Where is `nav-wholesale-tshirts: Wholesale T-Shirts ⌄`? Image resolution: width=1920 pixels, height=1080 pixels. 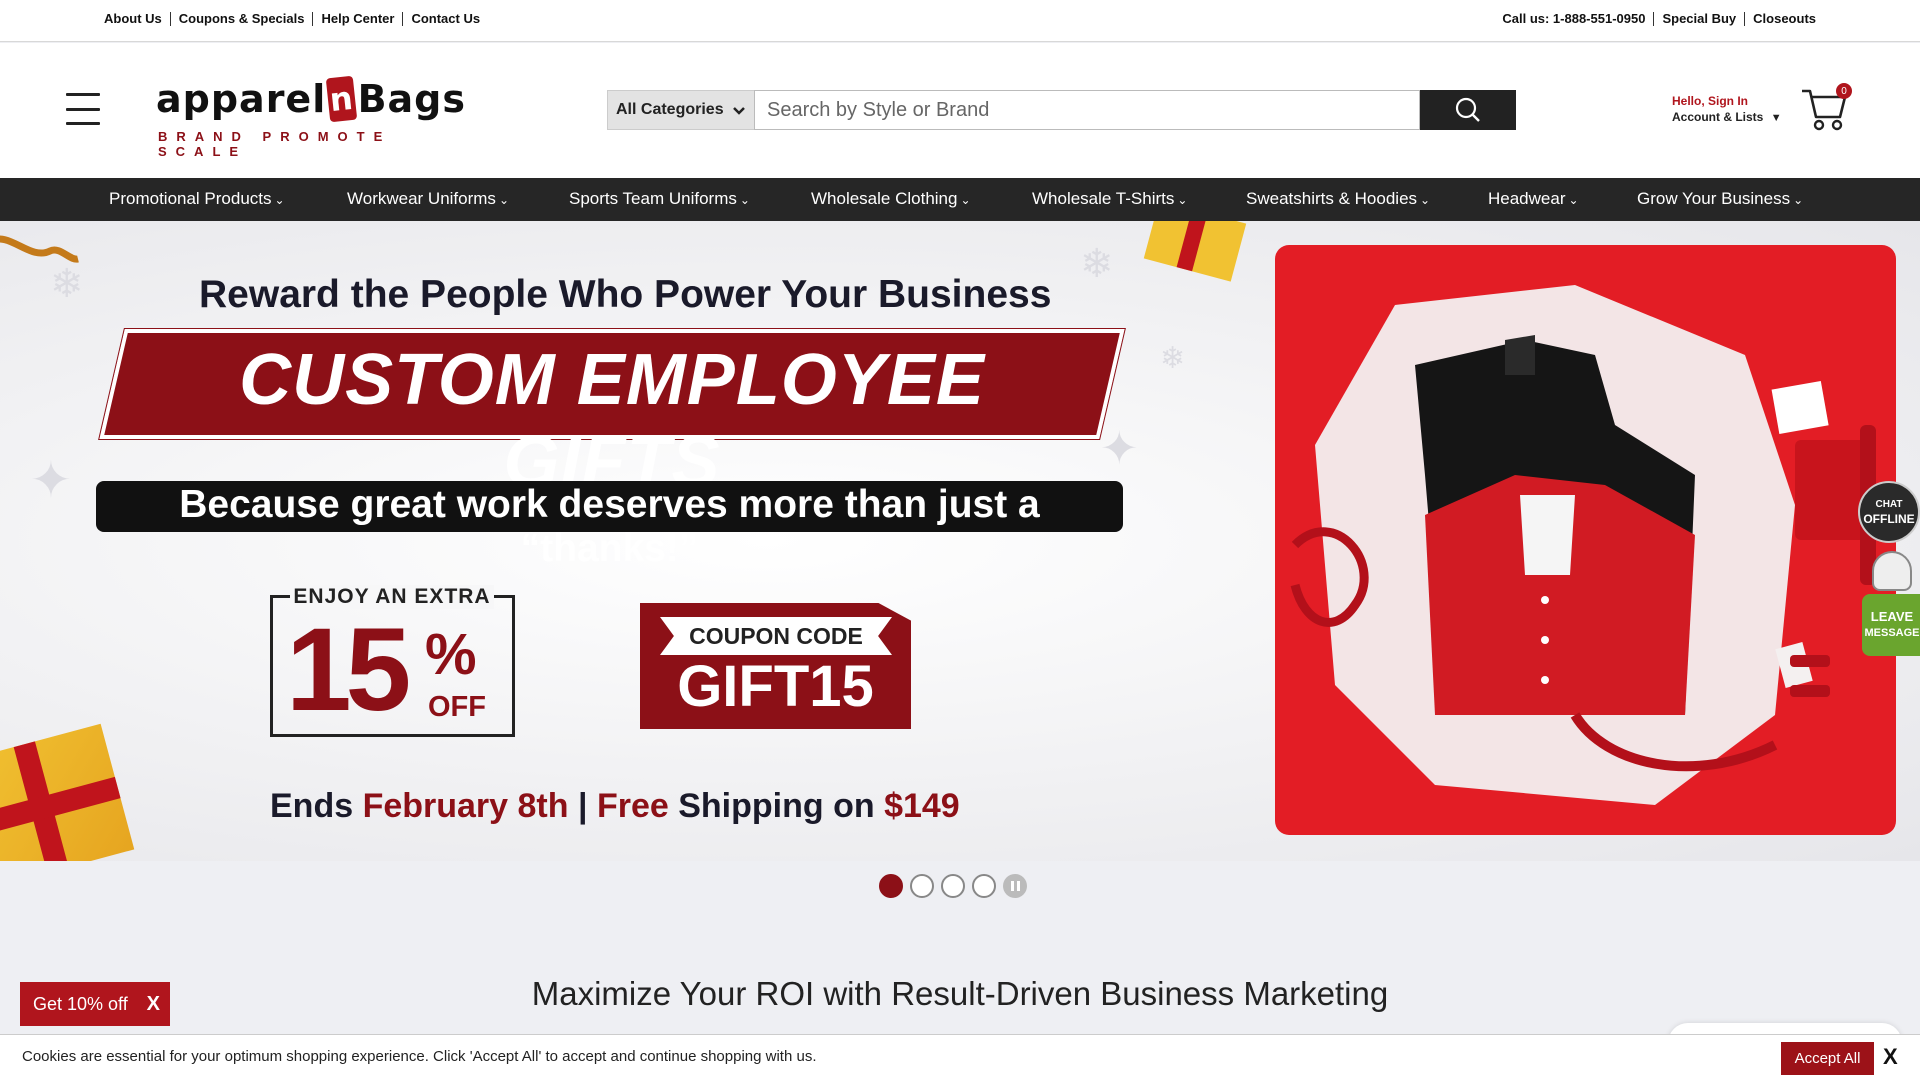 nav-wholesale-tshirts: Wholesale T-Shirts ⌄ is located at coordinates (1109, 199).